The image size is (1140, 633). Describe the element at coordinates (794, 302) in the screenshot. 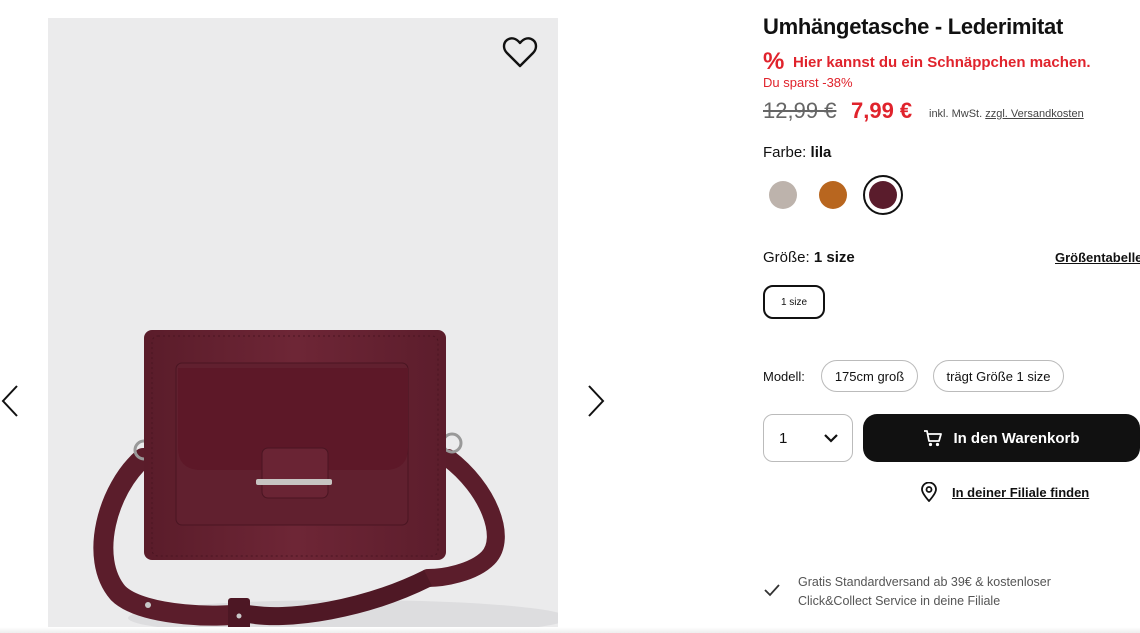

I see `size-option-button: 1 size` at that location.